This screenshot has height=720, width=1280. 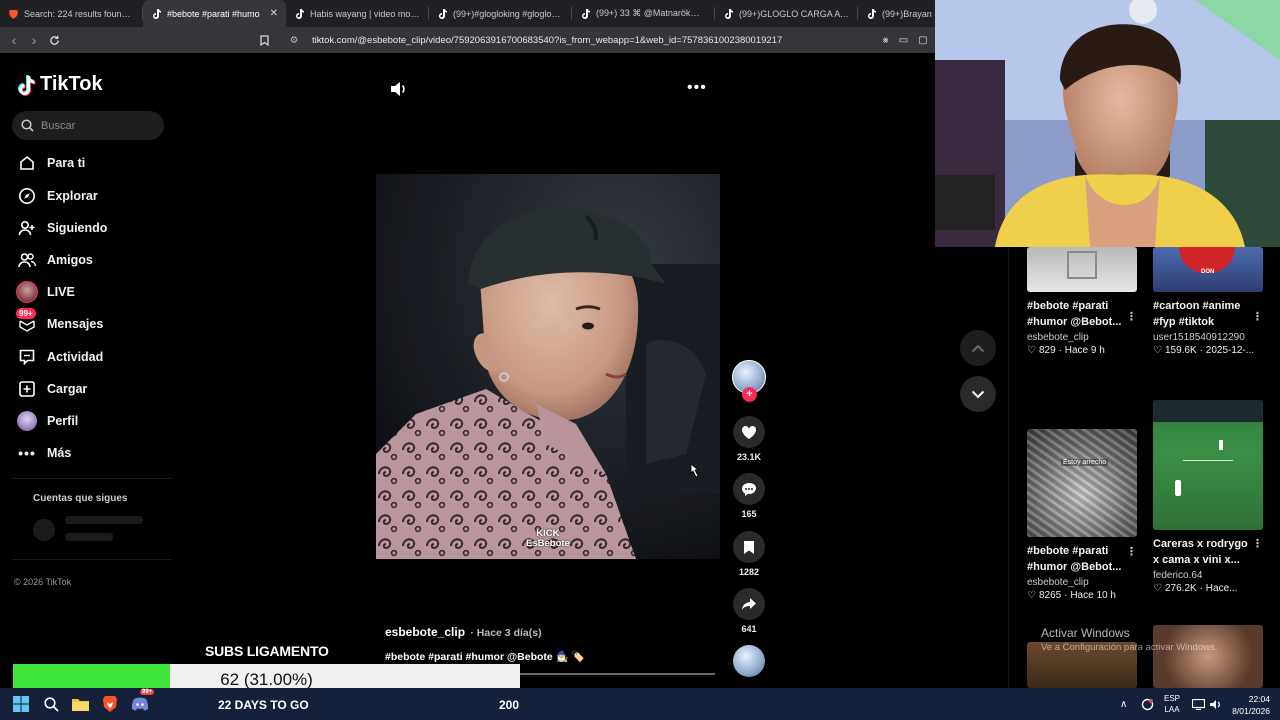 I want to click on sidebar-item-siguiendo: Siguiendo, so click(x=61, y=228).